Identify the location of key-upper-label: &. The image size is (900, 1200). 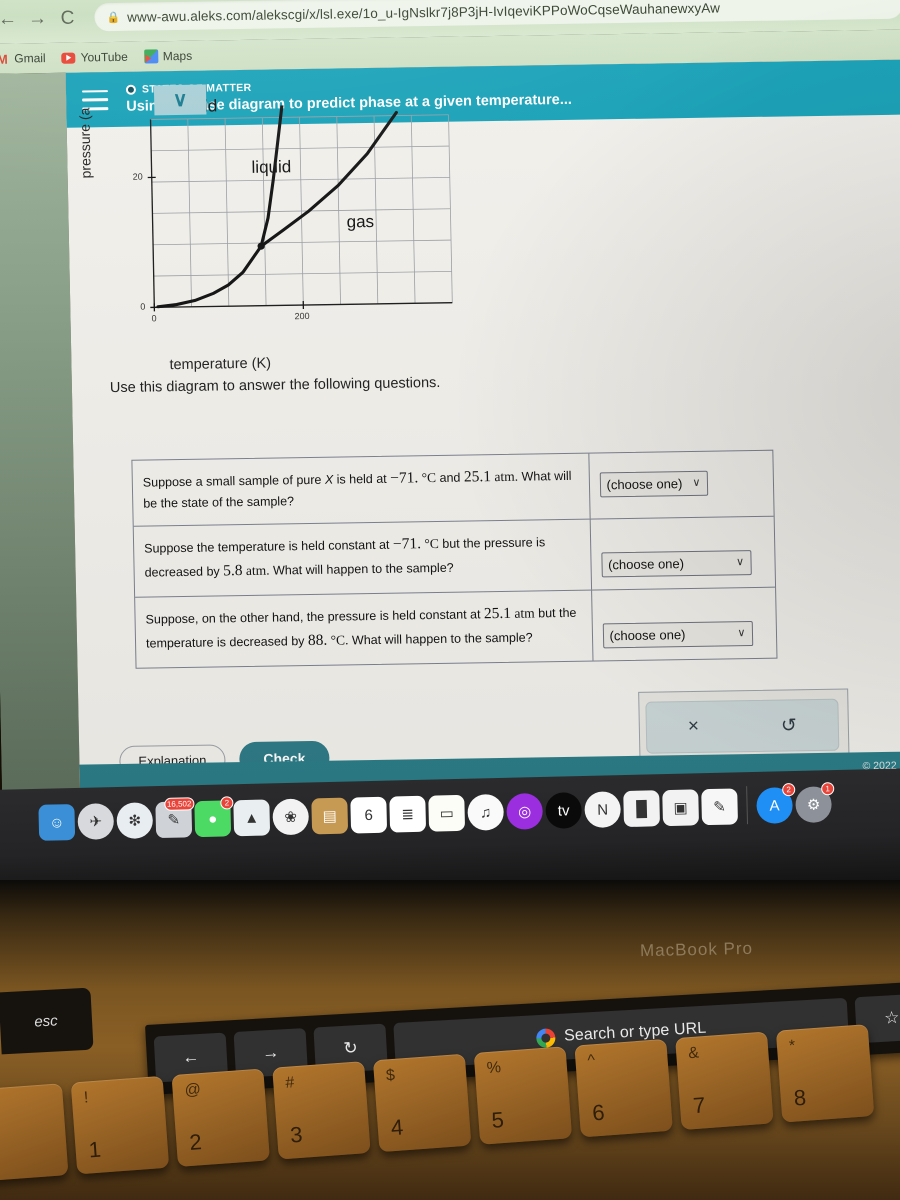
(693, 1053).